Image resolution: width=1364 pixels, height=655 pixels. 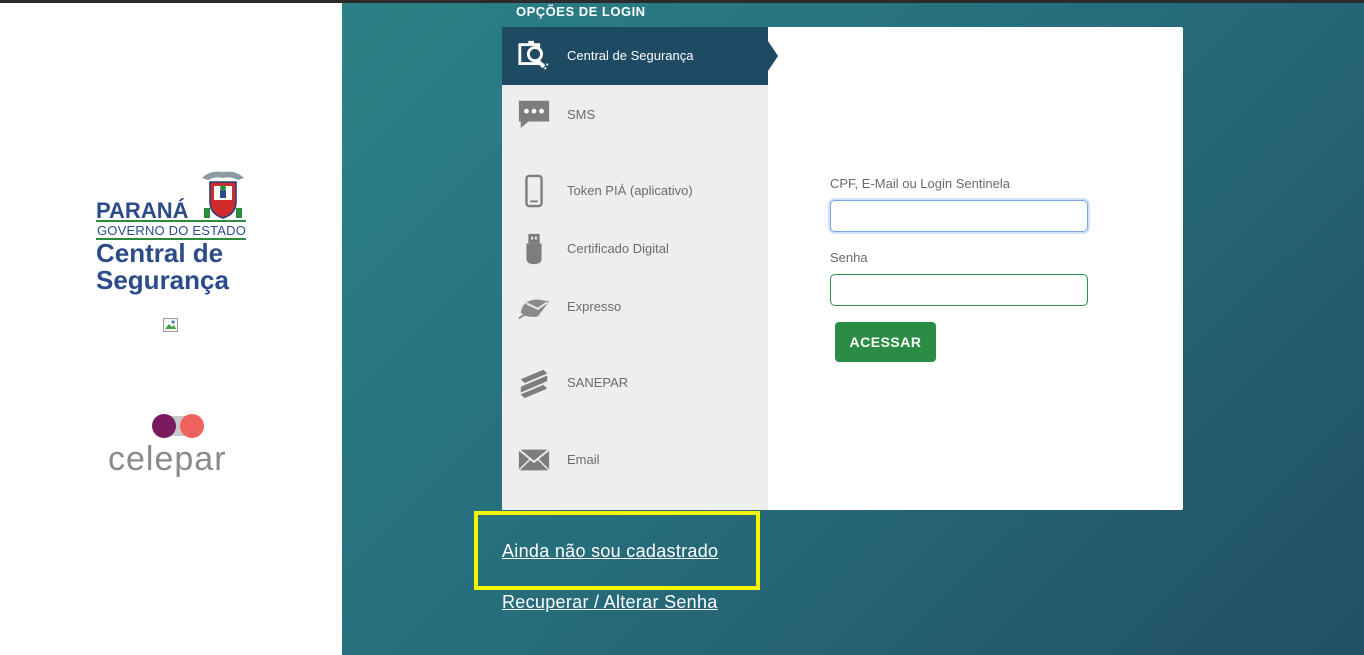 I want to click on login-option-token-pia: Token PIÁ (aplicativo), so click(x=635, y=191).